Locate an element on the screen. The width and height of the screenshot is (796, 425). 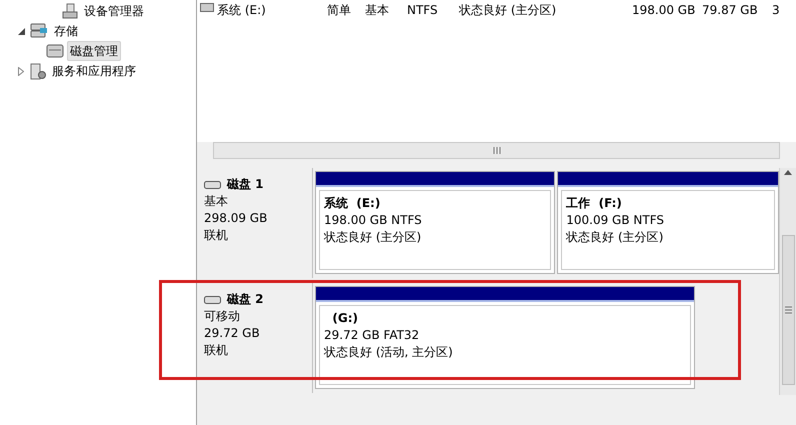
table-cell-text: 状态良好 (主分区) is located at coordinates (507, 10).